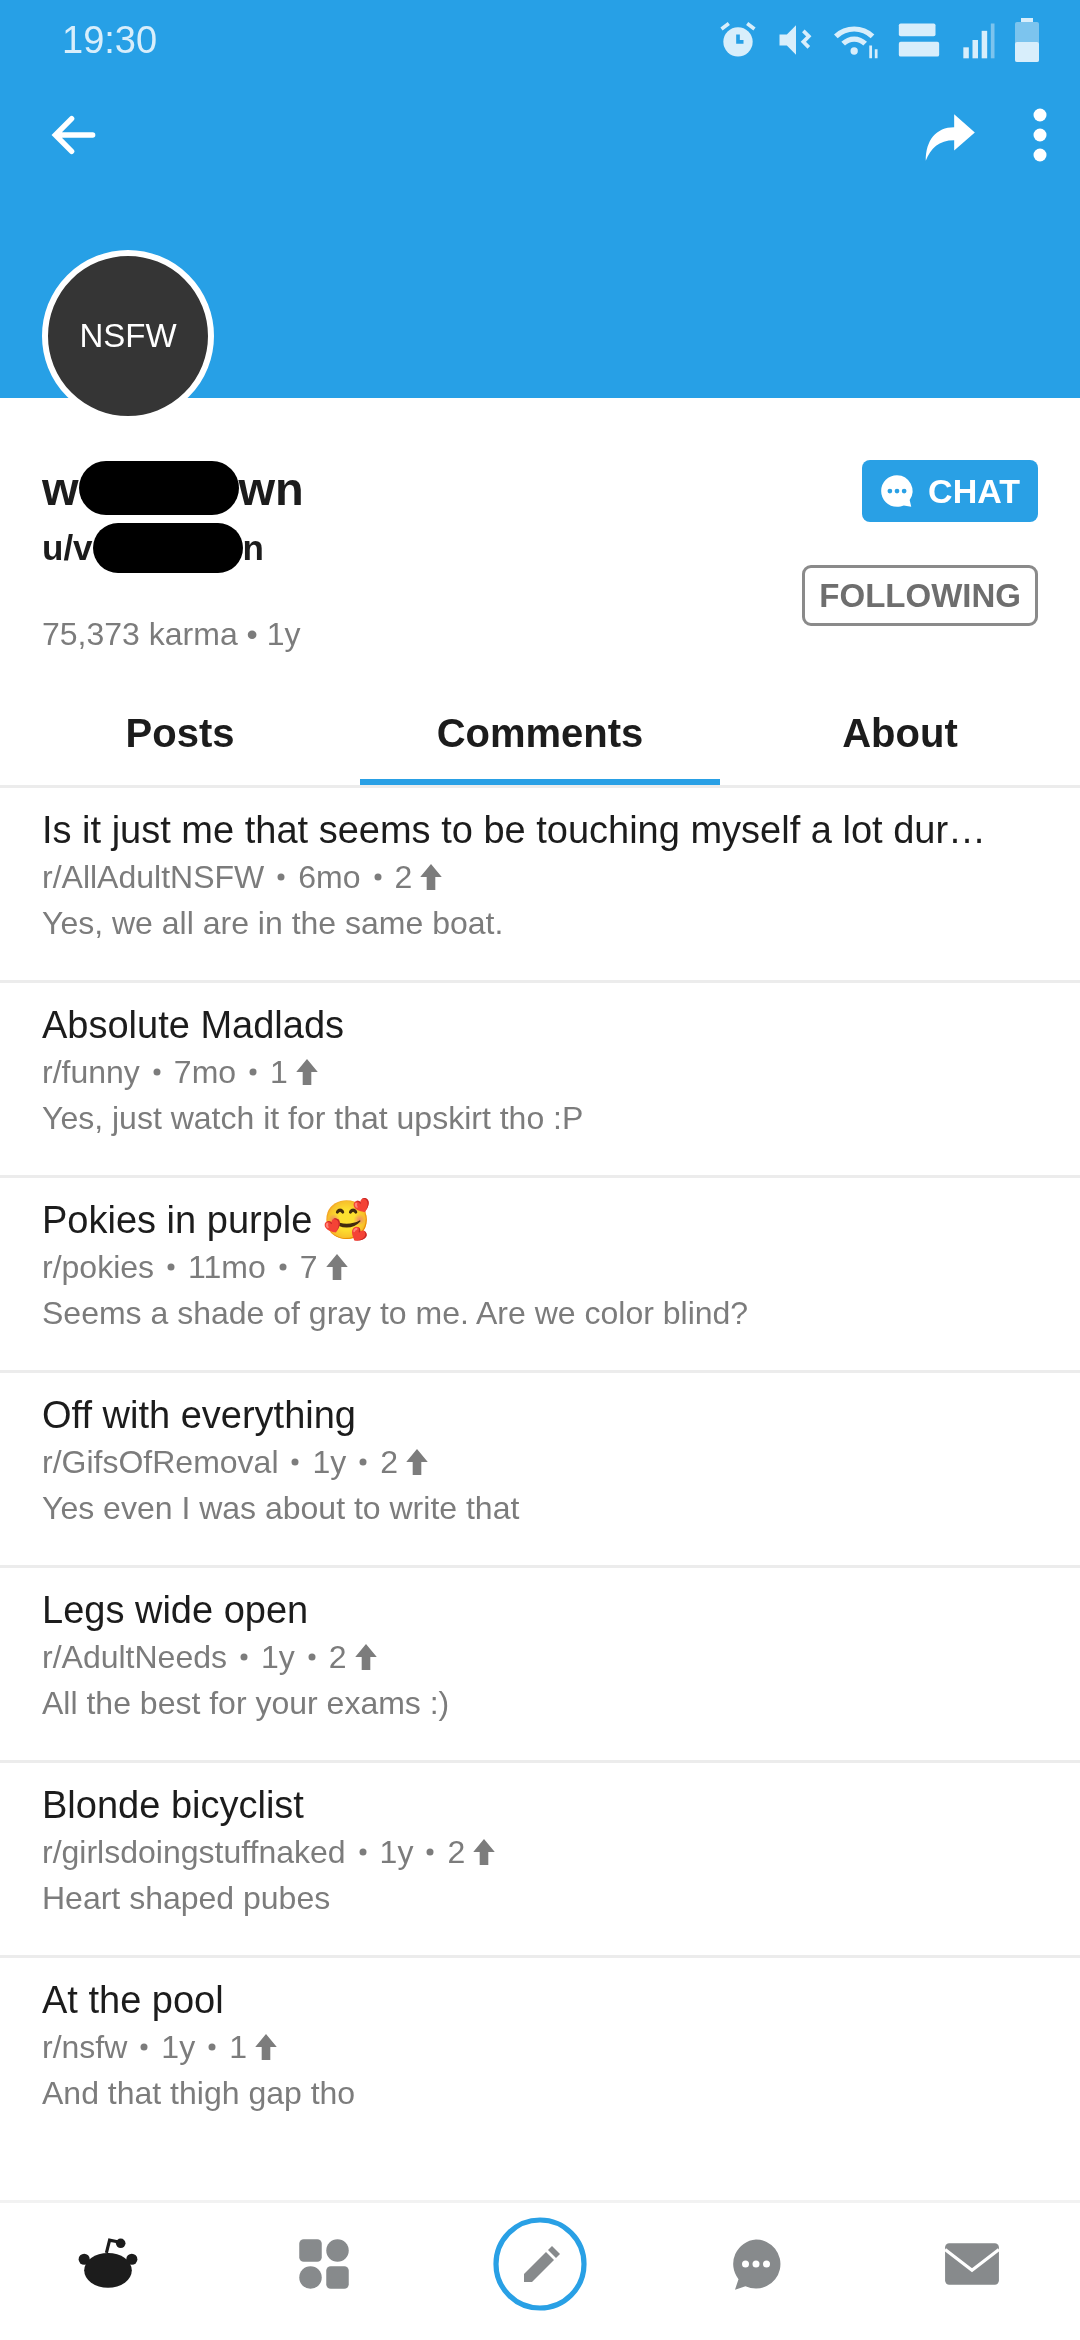 Image resolution: width=1080 pixels, height=2340 pixels. What do you see at coordinates (540, 736) in the screenshot?
I see `profile-tab: Comments` at bounding box center [540, 736].